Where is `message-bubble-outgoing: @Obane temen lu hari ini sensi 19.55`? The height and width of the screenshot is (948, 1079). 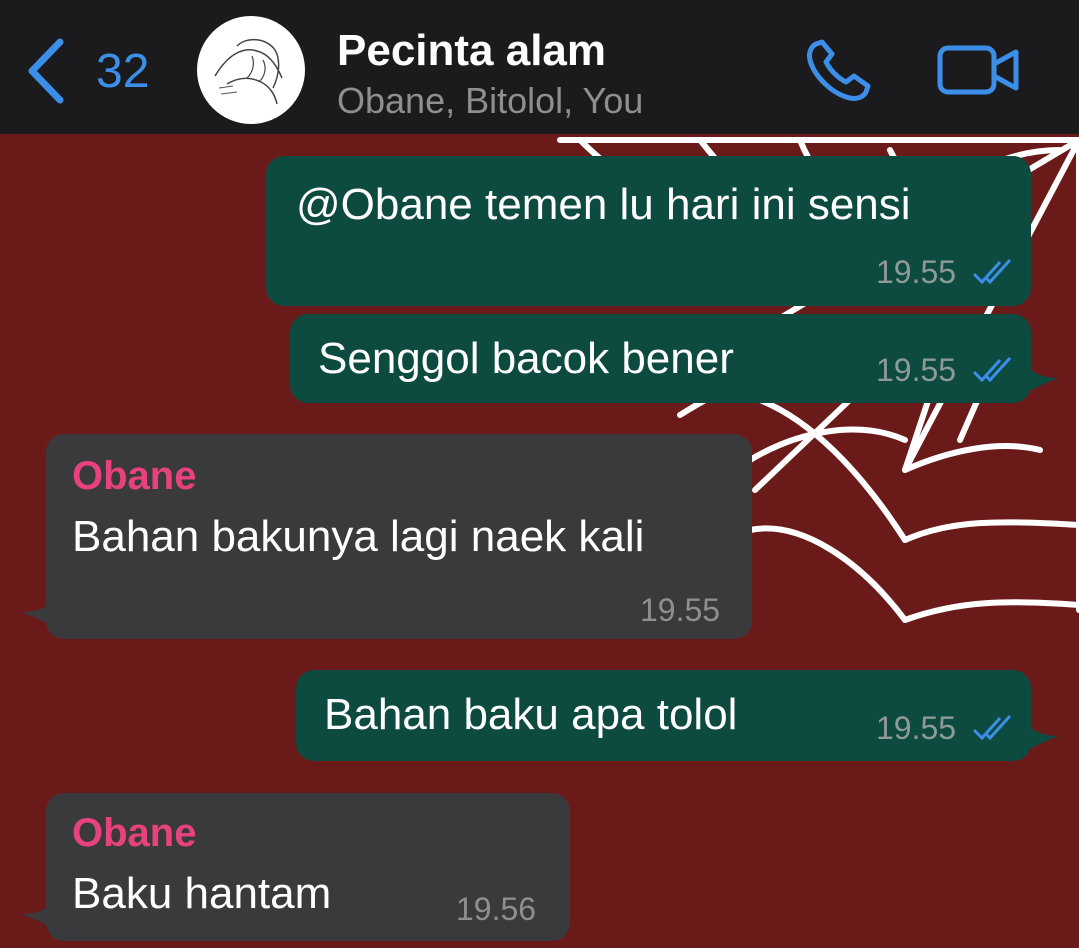
message-bubble-outgoing: @Obane temen lu hari ini sensi 19.55 is located at coordinates (648, 231).